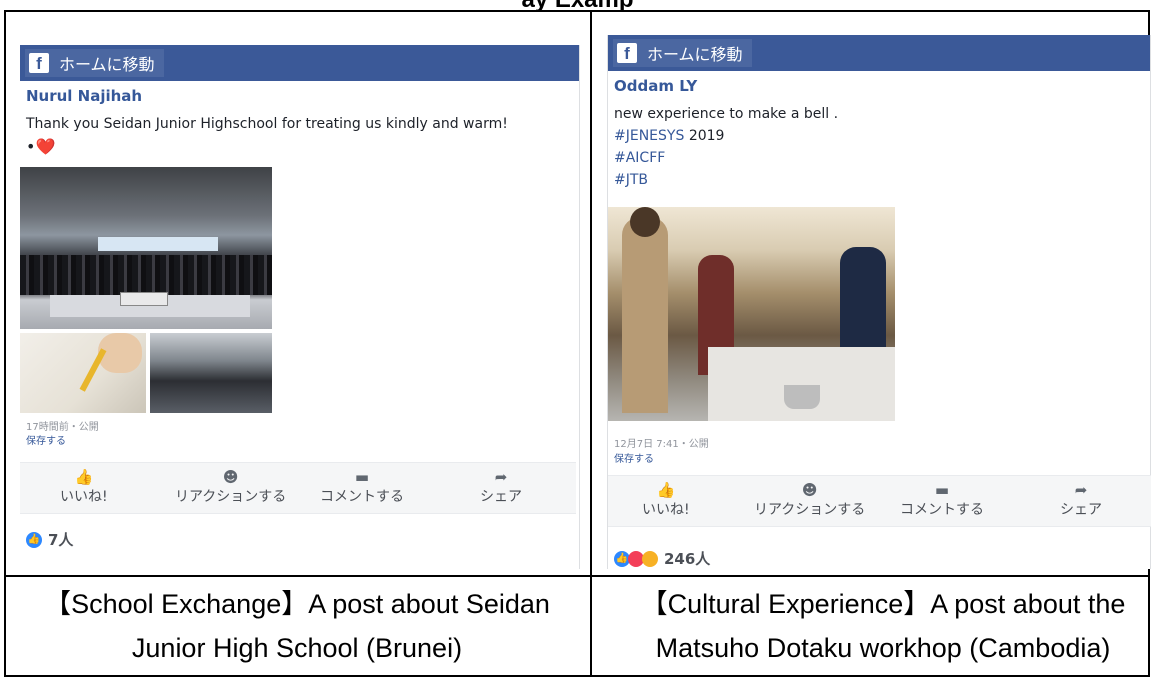 The height and width of the screenshot is (679, 1155). I want to click on post-author: Nurul Najihah, so click(302, 98).